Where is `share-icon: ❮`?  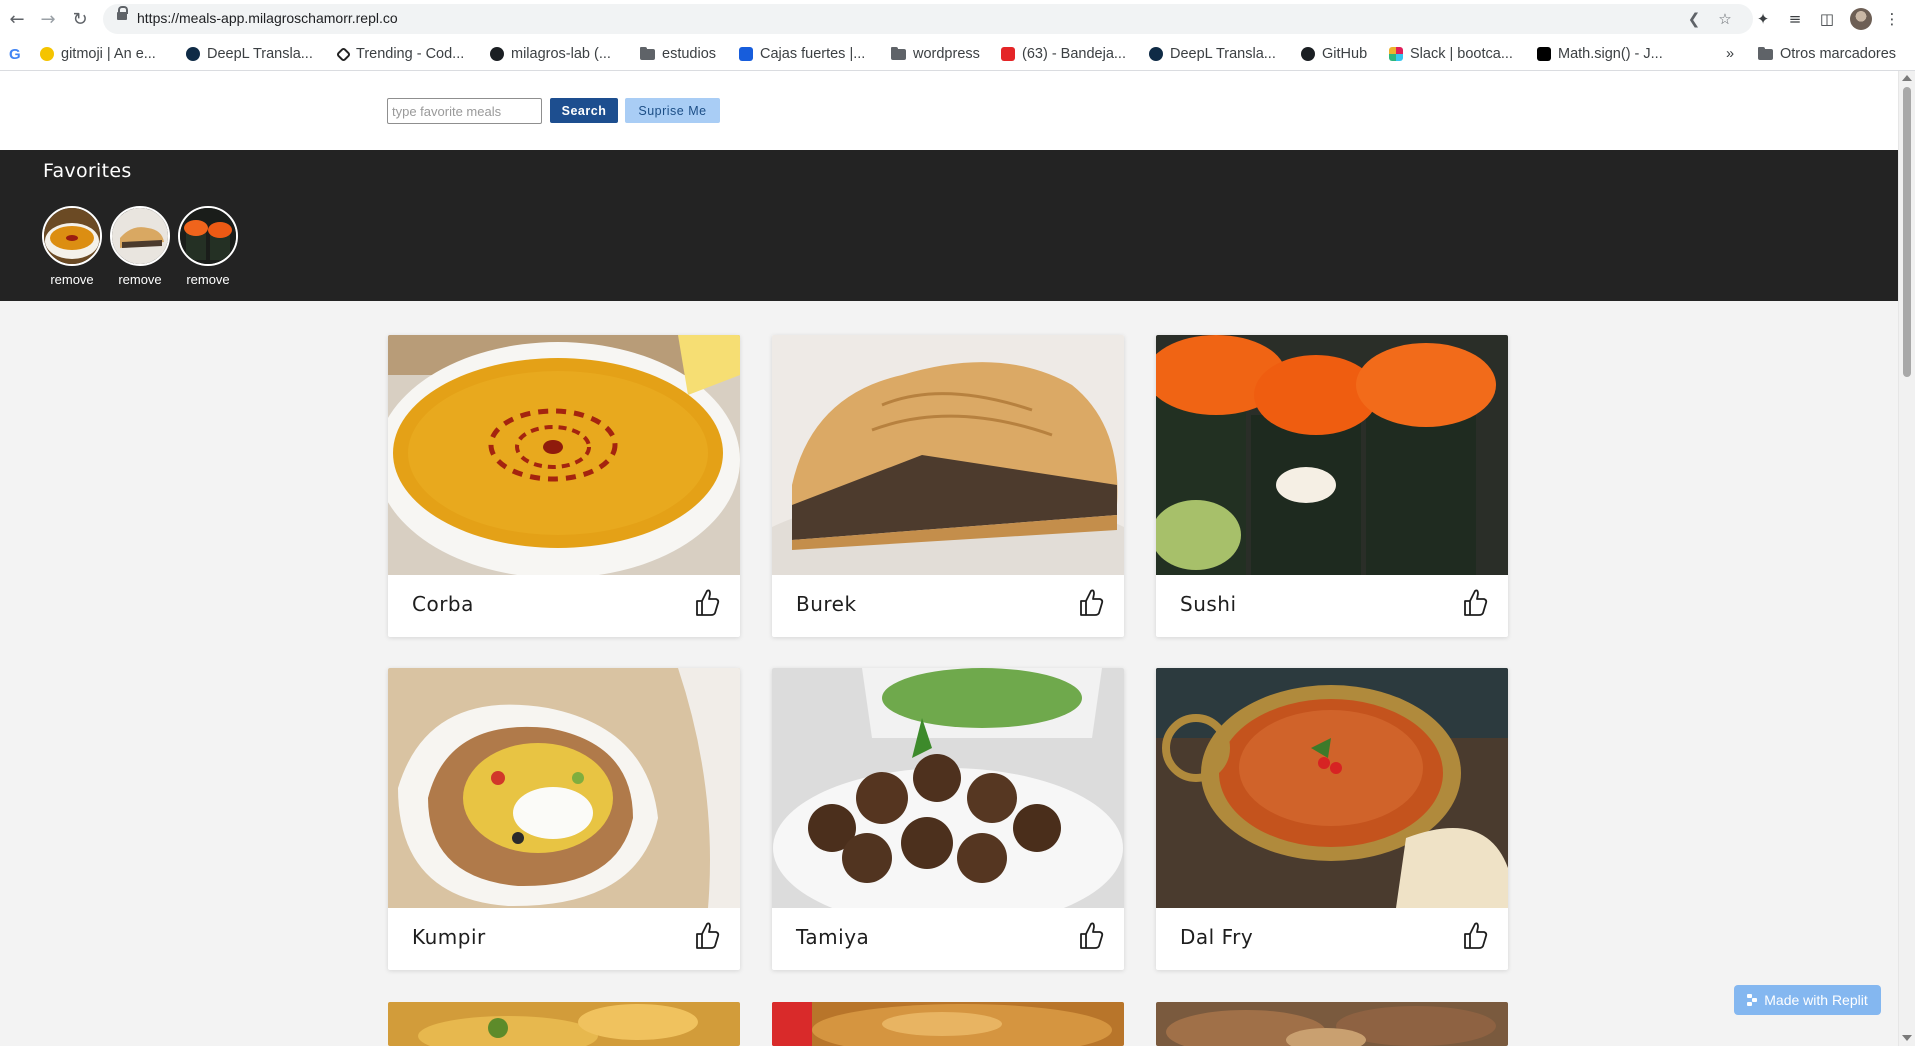
share-icon: ❮ is located at coordinates (1694, 19).